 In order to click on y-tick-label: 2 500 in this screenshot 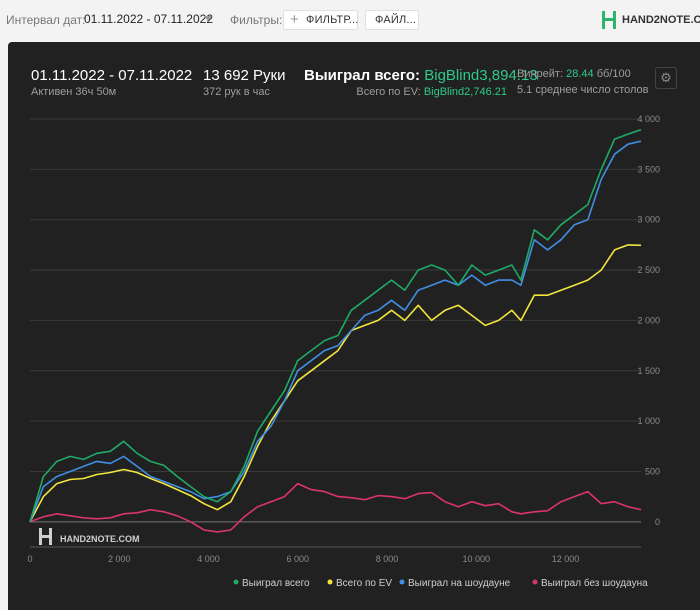, I will do `click(648, 270)`.